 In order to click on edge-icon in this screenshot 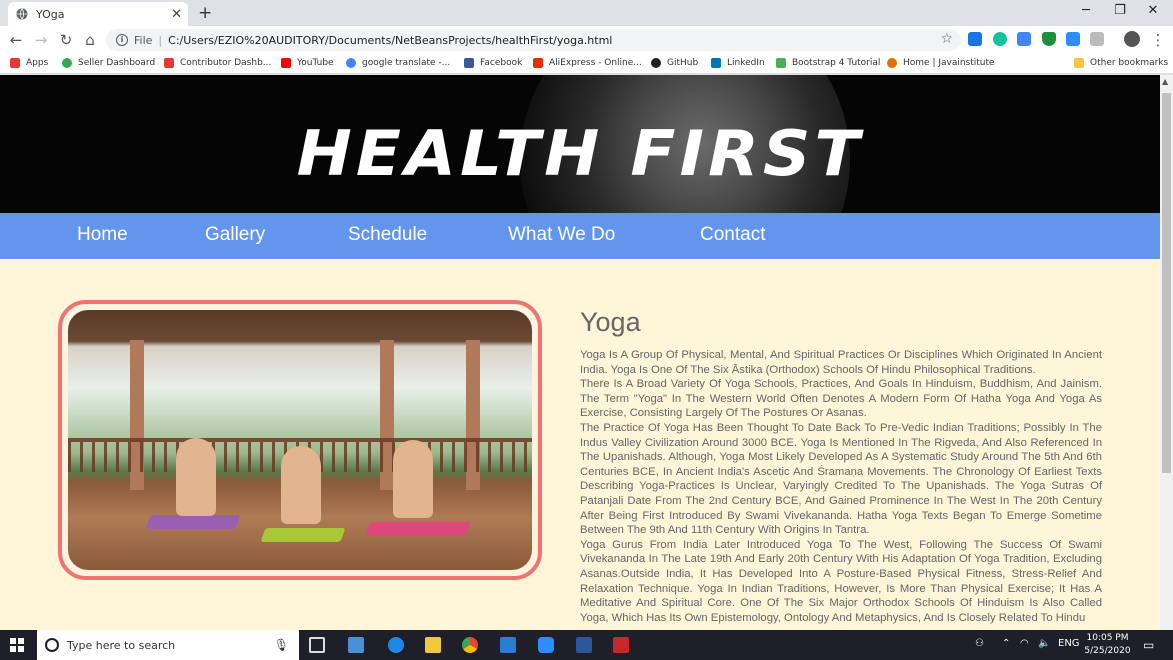, I will do `click(396, 645)`.